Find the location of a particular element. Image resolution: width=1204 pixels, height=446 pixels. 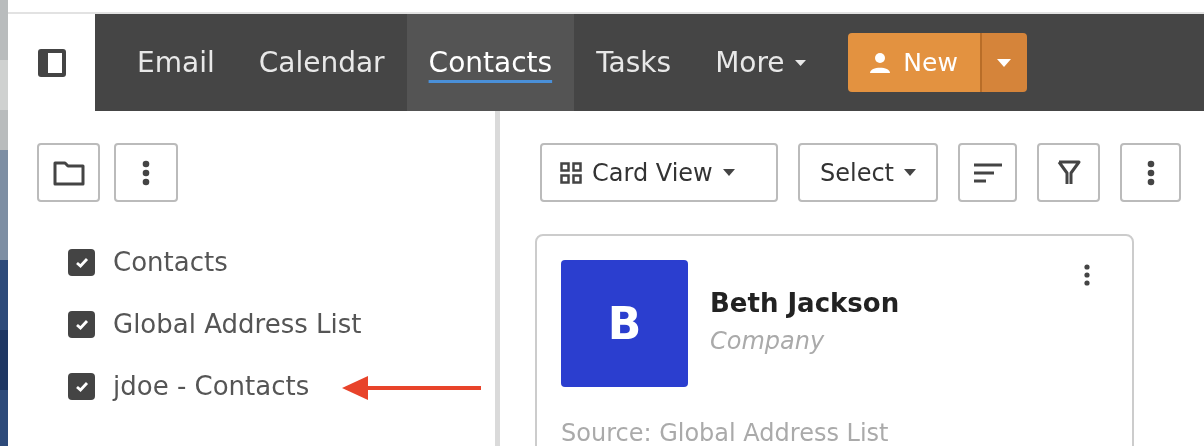

person-icon is located at coordinates (880, 62).